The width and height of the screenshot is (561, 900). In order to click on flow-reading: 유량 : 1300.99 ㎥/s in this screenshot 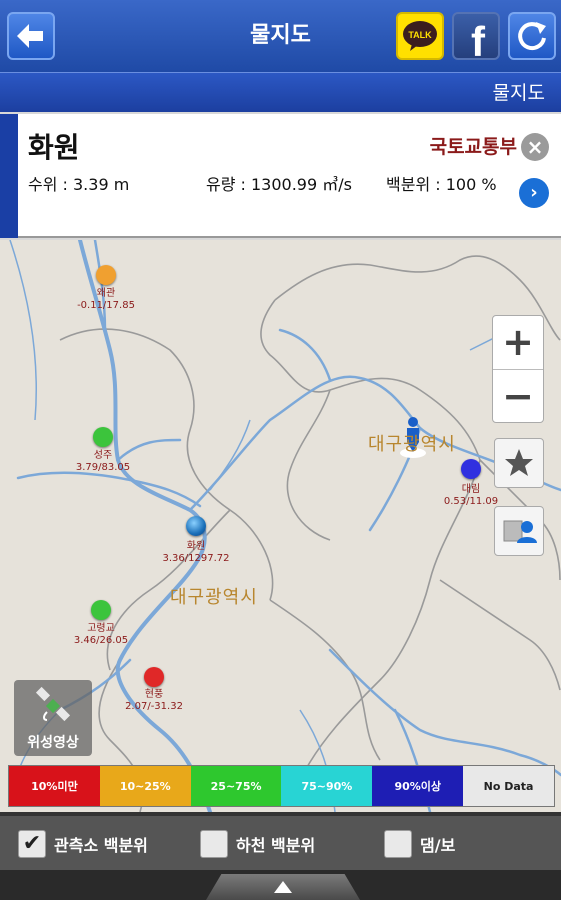, I will do `click(279, 184)`.